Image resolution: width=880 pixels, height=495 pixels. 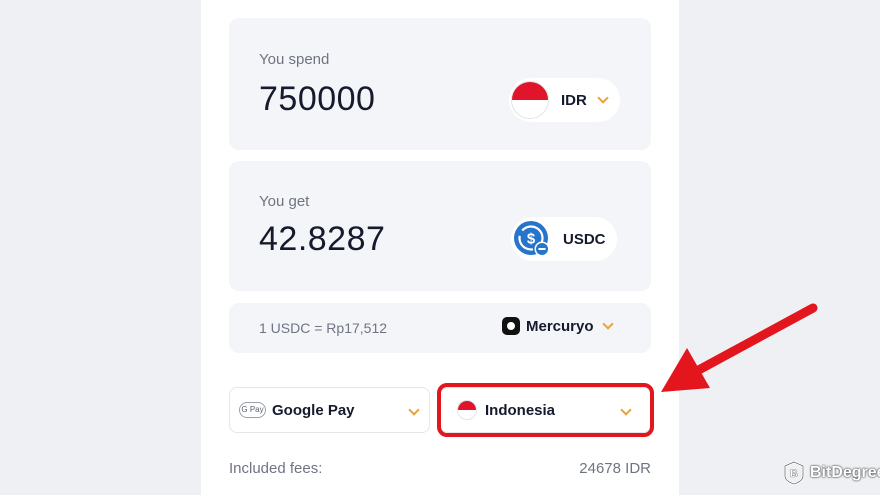 I want to click on get-currency-code: USDC, so click(x=584, y=239).